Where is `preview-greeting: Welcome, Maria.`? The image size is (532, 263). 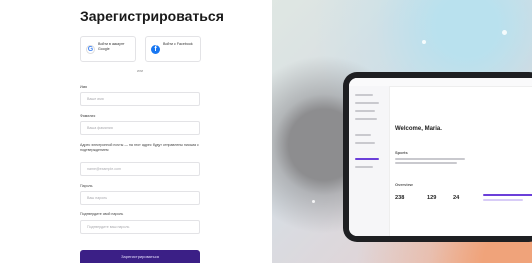 preview-greeting: Welcome, Maria. is located at coordinates (418, 129).